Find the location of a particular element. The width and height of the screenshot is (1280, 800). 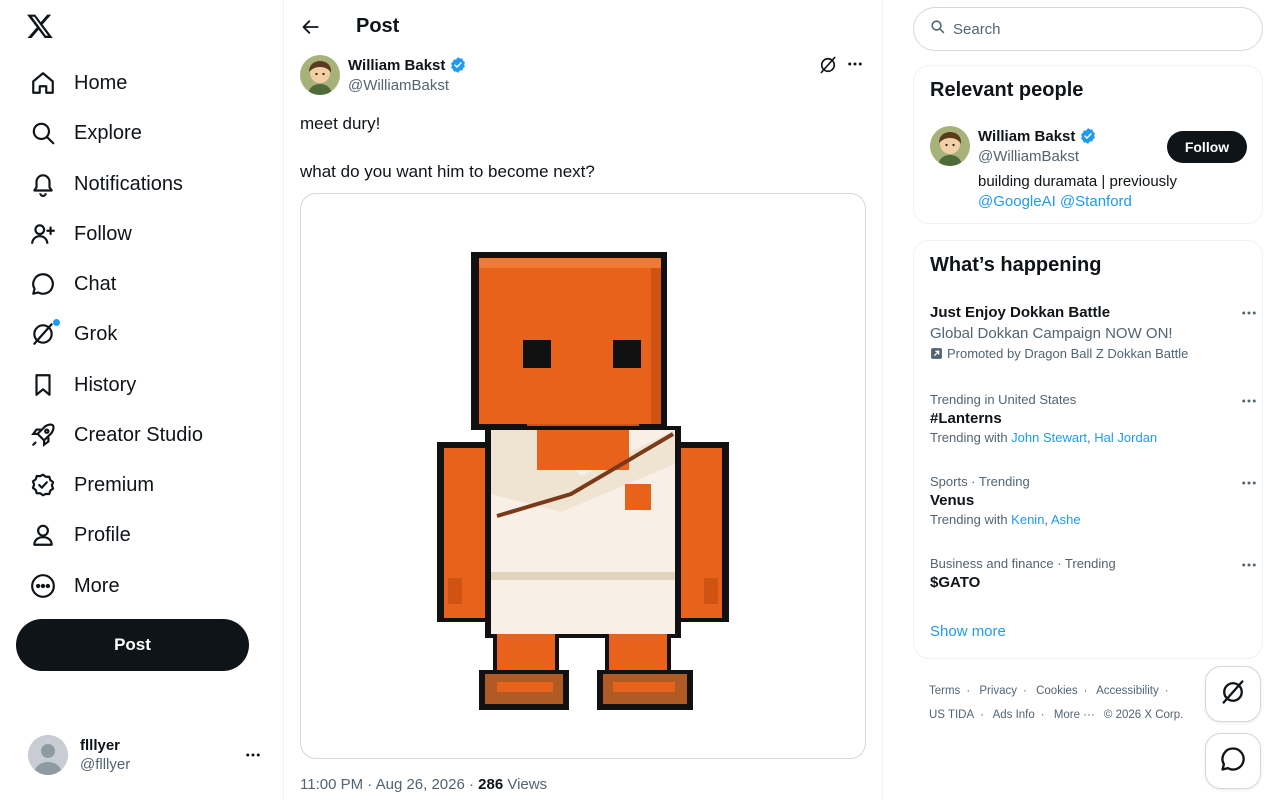

page-title: Post is located at coordinates (378, 26).